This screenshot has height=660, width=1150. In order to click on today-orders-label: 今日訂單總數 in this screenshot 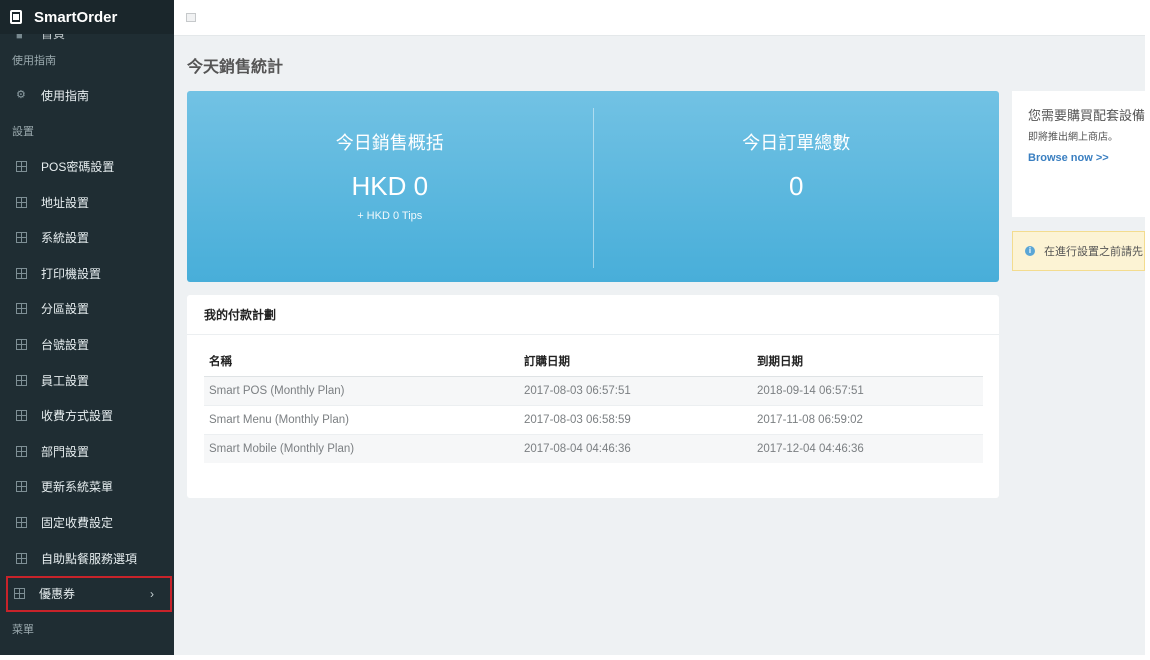, I will do `click(796, 143)`.